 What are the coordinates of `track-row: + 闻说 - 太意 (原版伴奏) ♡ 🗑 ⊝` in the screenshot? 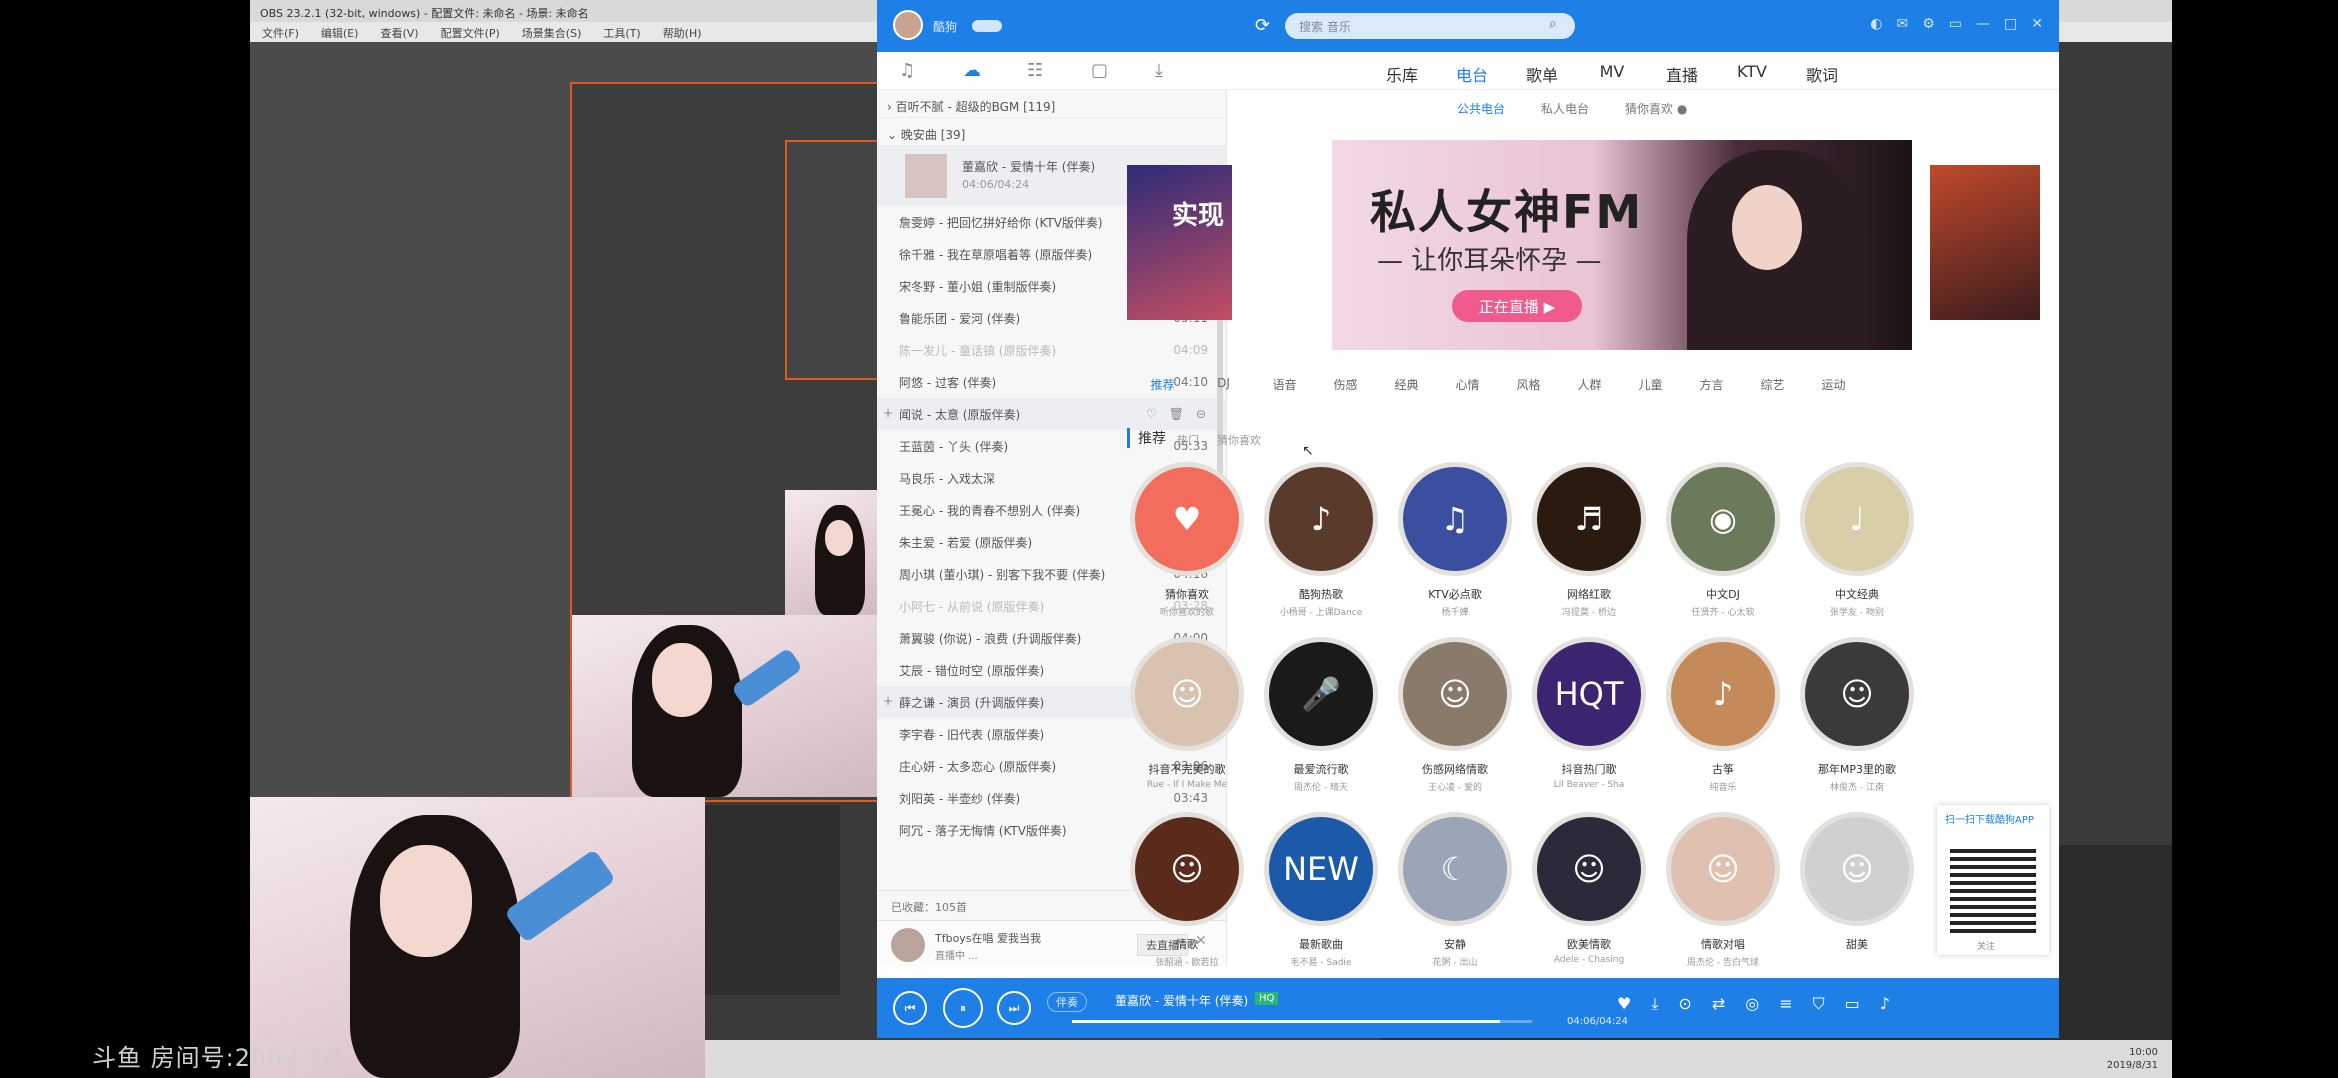 It's located at (1051, 414).